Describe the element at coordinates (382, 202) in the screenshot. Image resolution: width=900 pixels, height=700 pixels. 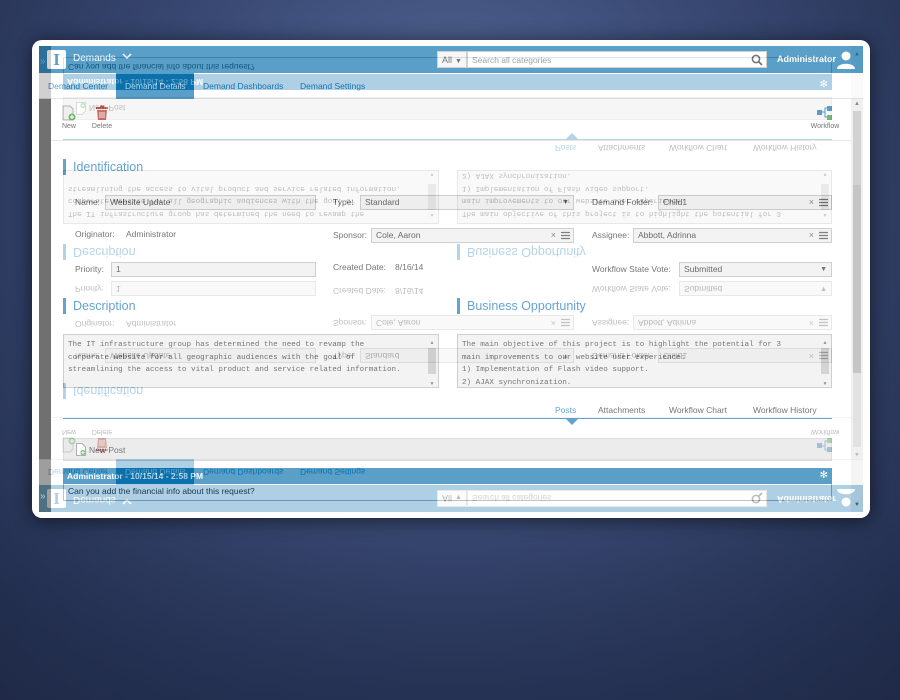
I see `type-value: Standard` at that location.